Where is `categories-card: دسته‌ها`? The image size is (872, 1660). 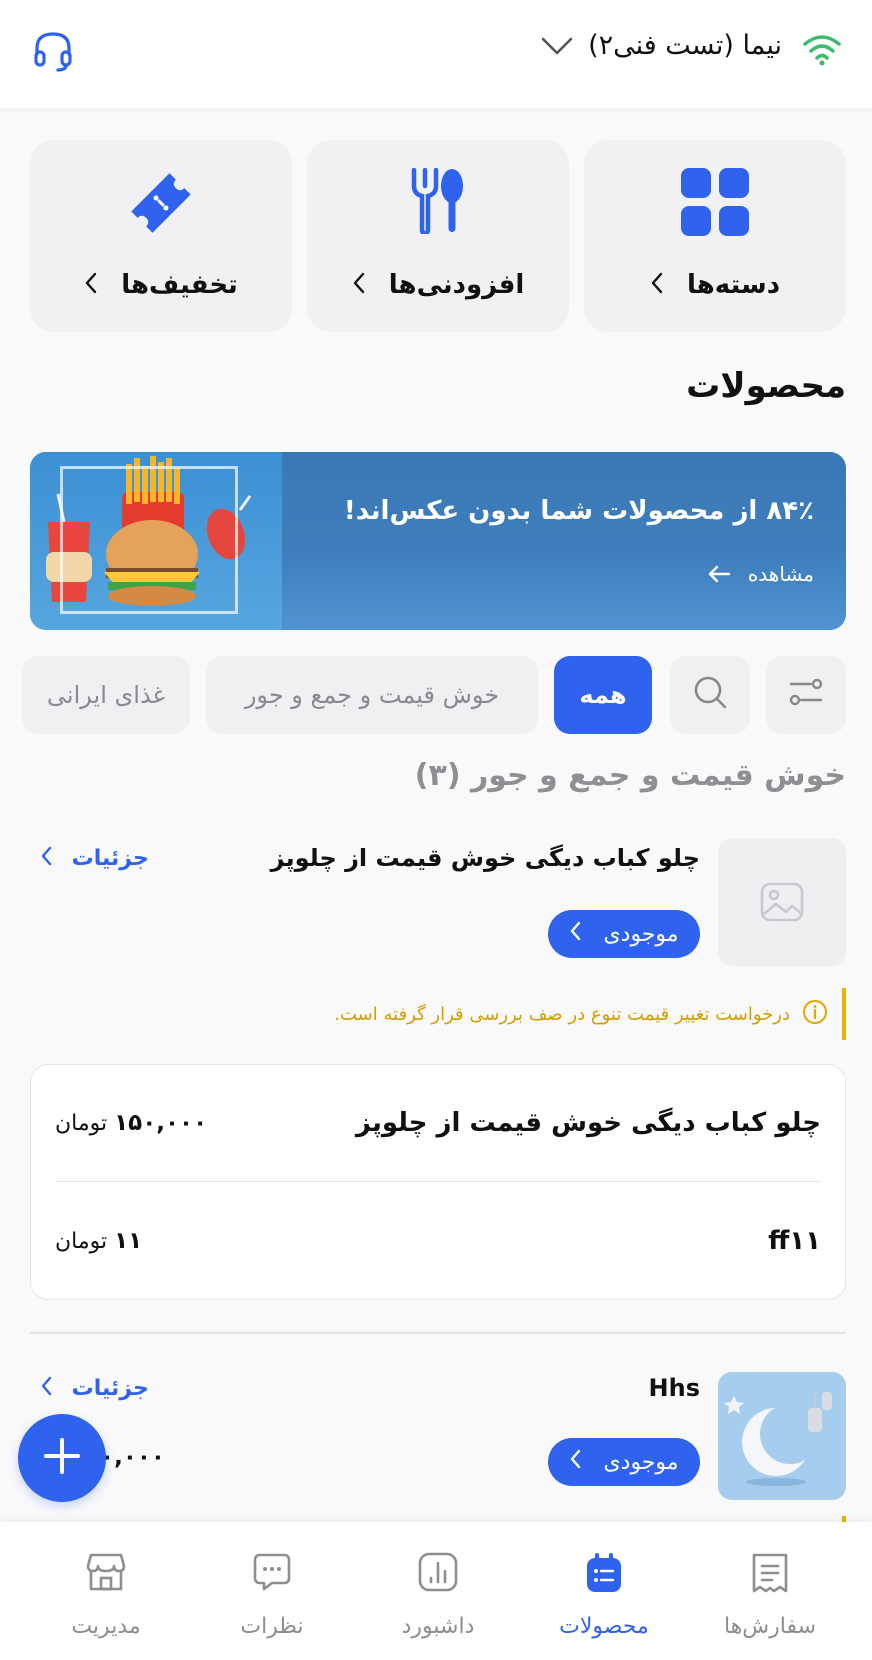 categories-card: دسته‌ها is located at coordinates (715, 236).